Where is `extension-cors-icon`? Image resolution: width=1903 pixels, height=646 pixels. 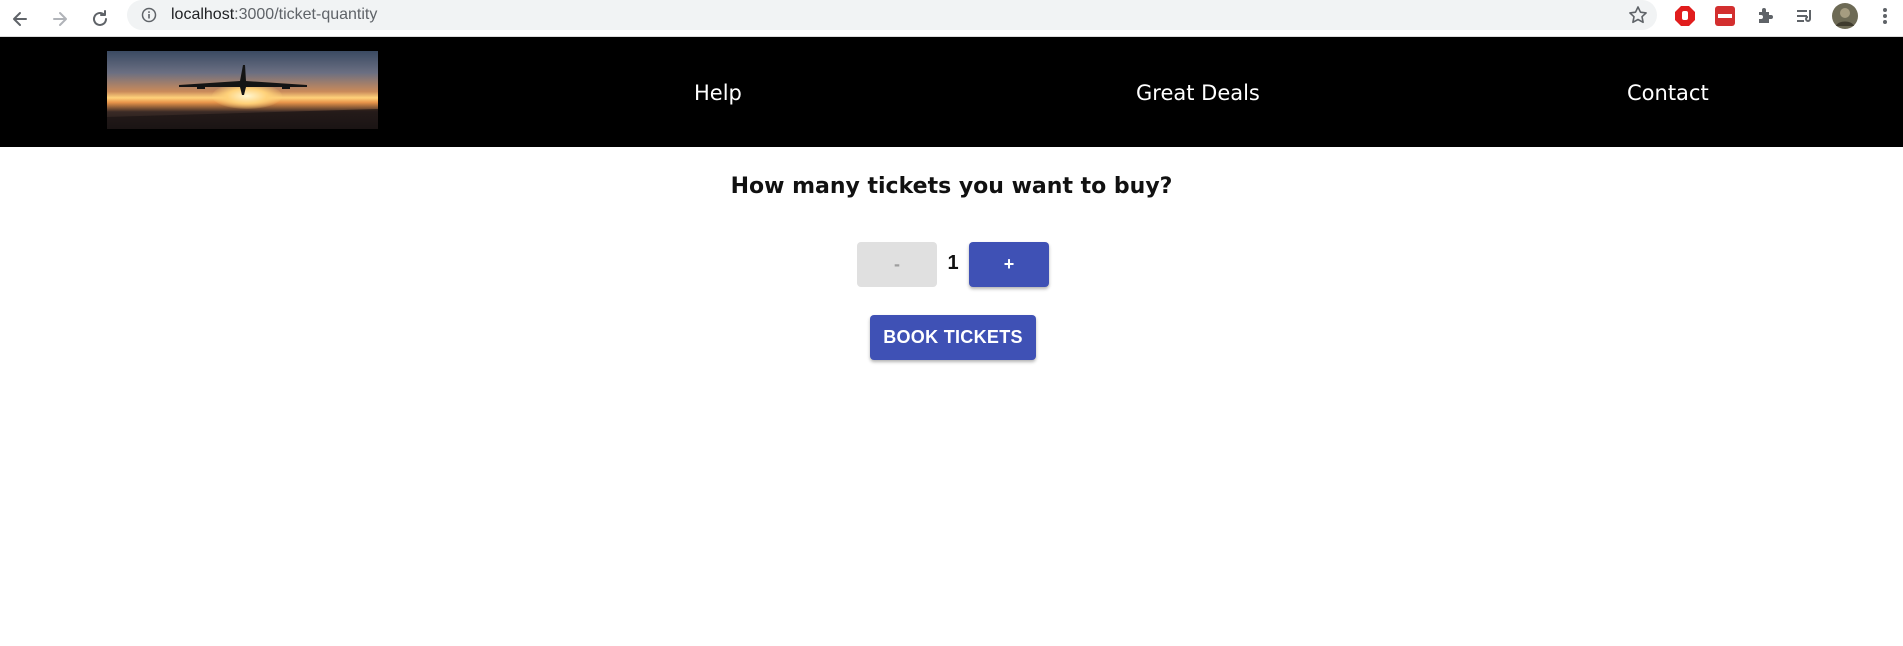 extension-cors-icon is located at coordinates (1725, 16).